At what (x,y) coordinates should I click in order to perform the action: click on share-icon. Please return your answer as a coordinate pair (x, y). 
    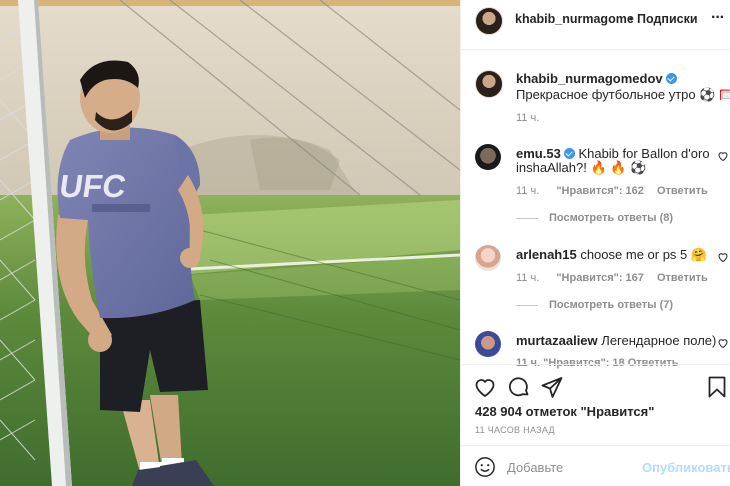
    Looking at the image, I should click on (552, 387).